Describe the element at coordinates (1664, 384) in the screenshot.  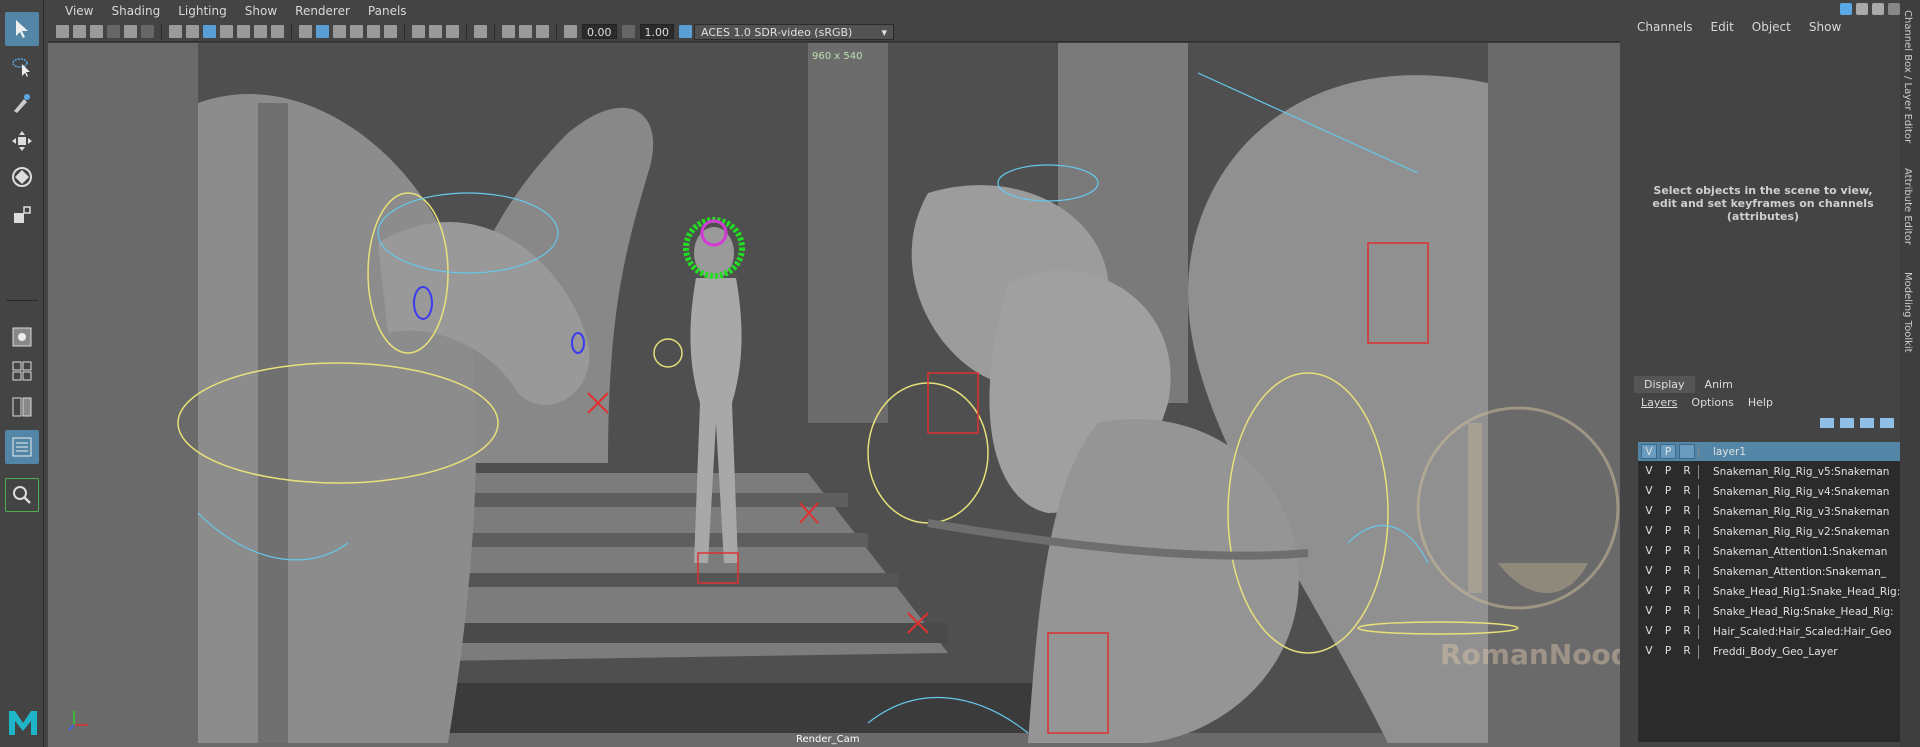
I see `tab-display: Display` at that location.